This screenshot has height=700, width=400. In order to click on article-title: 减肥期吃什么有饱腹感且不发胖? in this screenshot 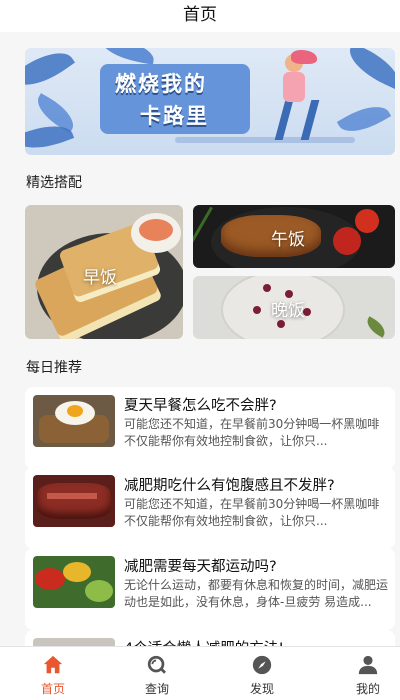, I will do `click(229, 486)`.